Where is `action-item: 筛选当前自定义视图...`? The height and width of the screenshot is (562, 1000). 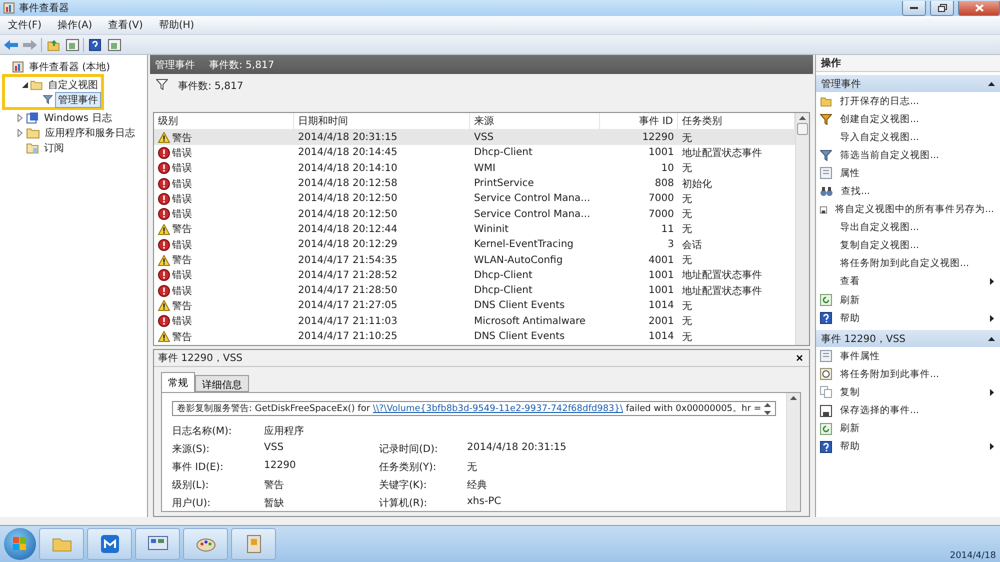
action-item: 筛选当前自定义视图... is located at coordinates (908, 155).